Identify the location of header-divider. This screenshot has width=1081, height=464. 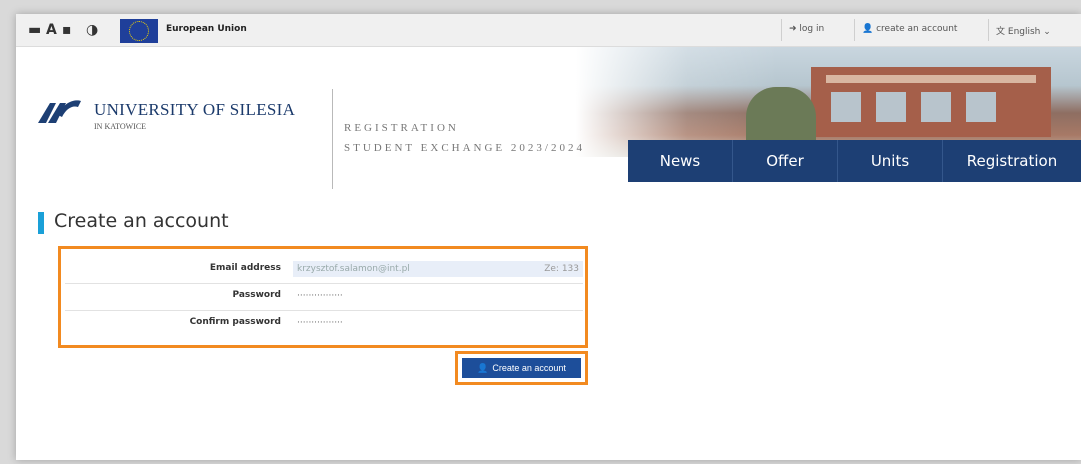
(332, 139).